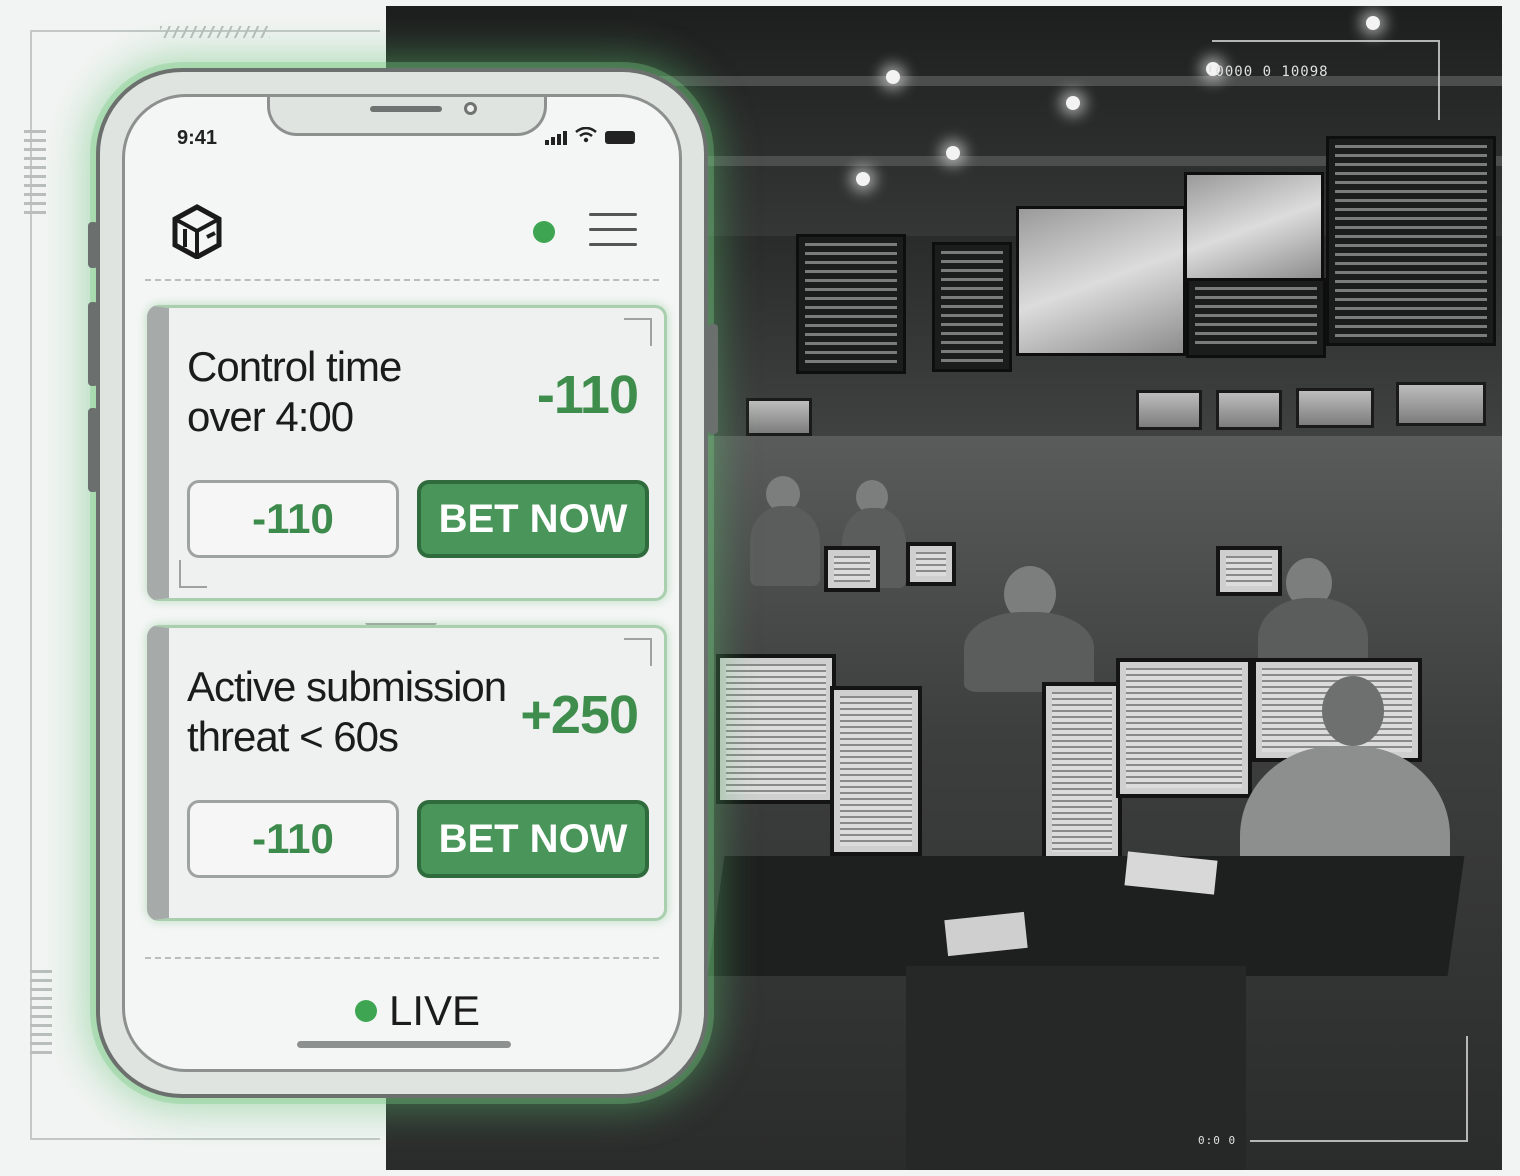 This screenshot has width=1520, height=1176. I want to click on cellular-signal-icon, so click(556, 137).